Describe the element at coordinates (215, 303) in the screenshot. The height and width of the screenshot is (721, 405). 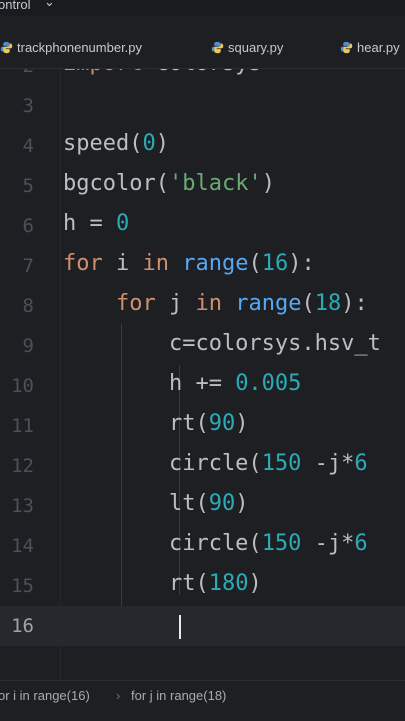
I see `code-text: for j in range(18):` at that location.